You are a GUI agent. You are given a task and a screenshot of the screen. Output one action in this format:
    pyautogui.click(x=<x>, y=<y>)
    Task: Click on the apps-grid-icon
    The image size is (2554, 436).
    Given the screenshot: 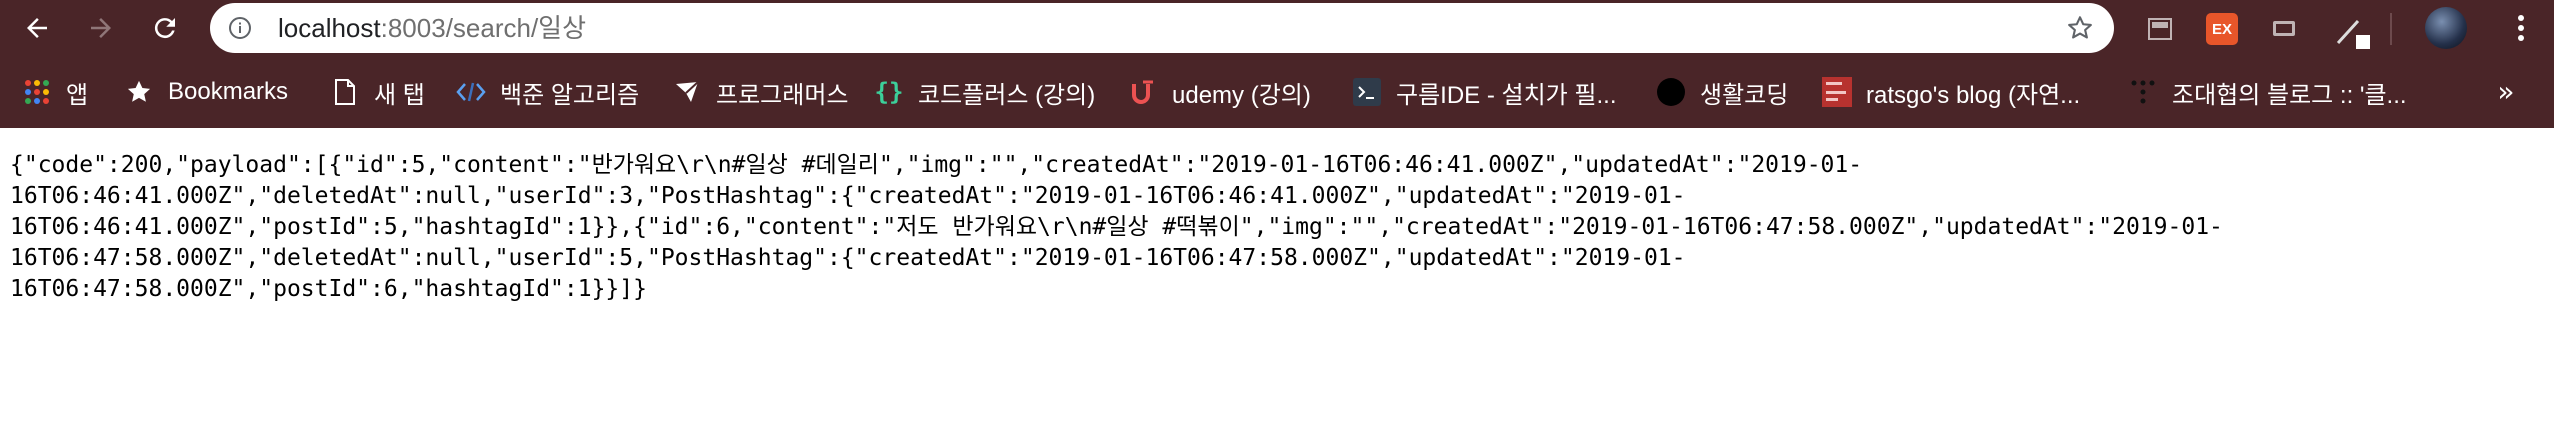 What is the action you would take?
    pyautogui.click(x=37, y=92)
    